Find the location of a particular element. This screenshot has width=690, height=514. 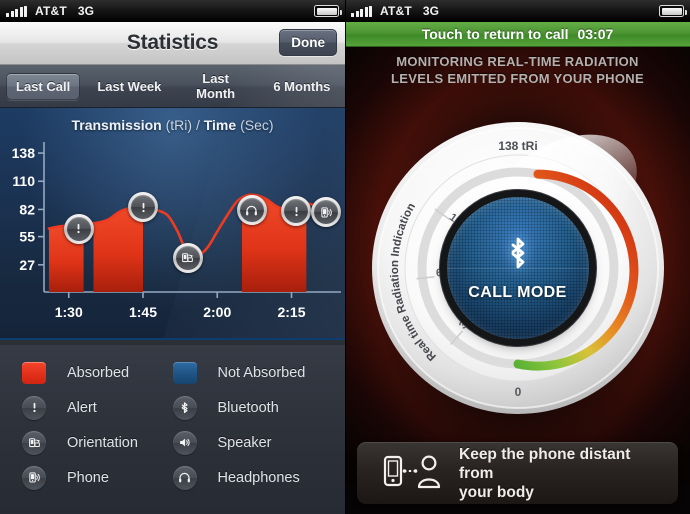

legend-label: Orientation is located at coordinates (102, 442).